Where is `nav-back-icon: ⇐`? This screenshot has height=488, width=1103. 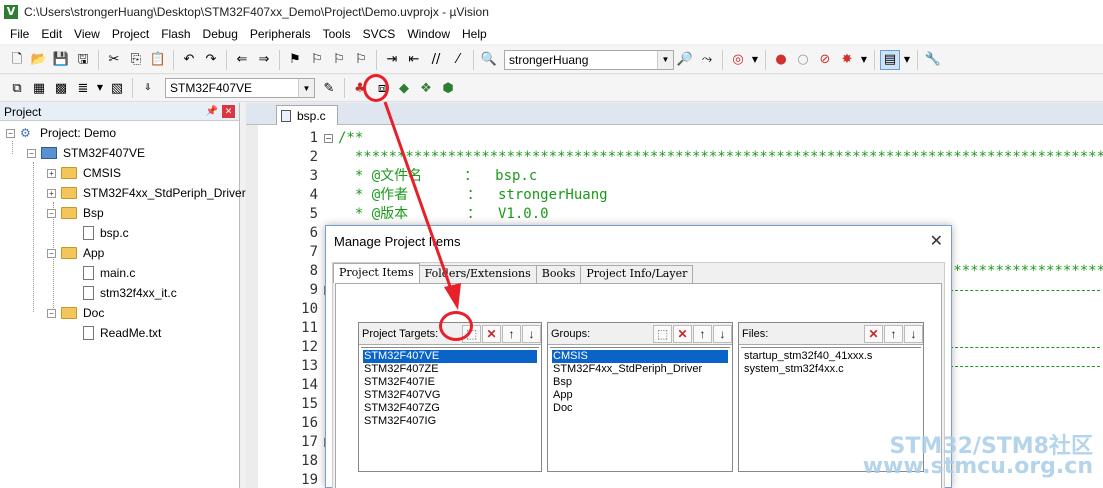 nav-back-icon: ⇐ is located at coordinates (242, 60).